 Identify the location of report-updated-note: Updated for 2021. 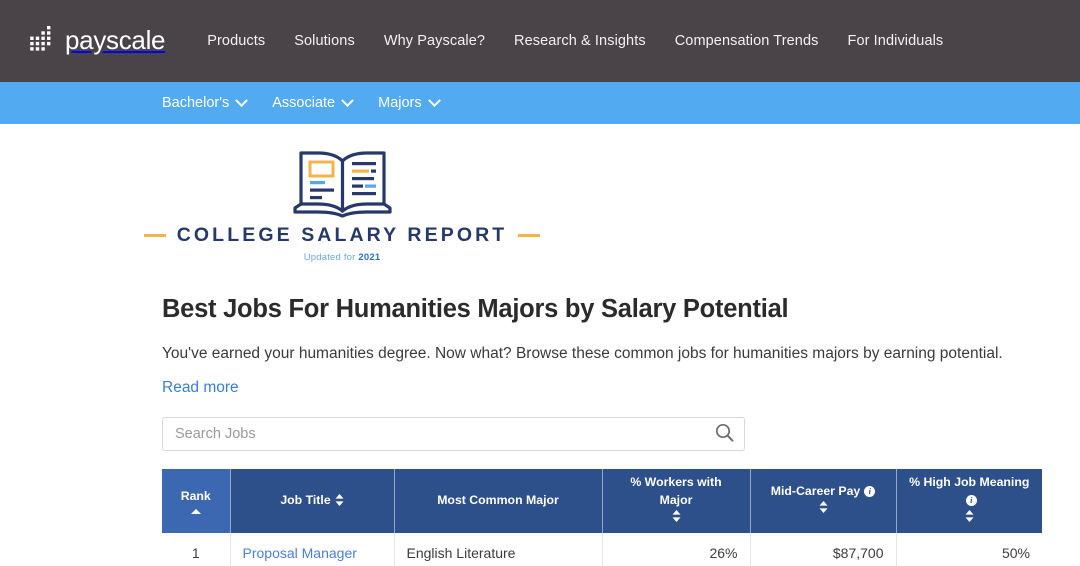
(342, 257).